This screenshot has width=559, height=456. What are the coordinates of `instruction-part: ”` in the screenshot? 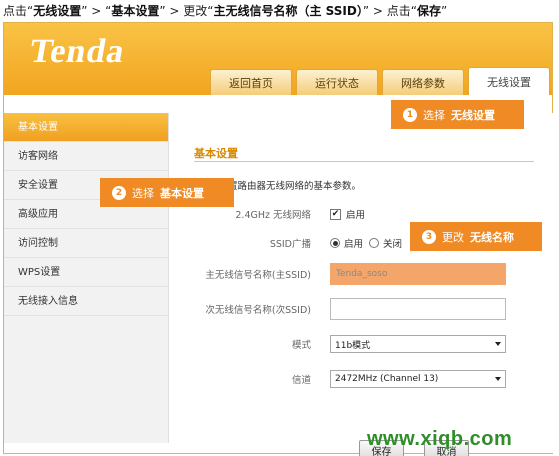 It's located at (444, 11).